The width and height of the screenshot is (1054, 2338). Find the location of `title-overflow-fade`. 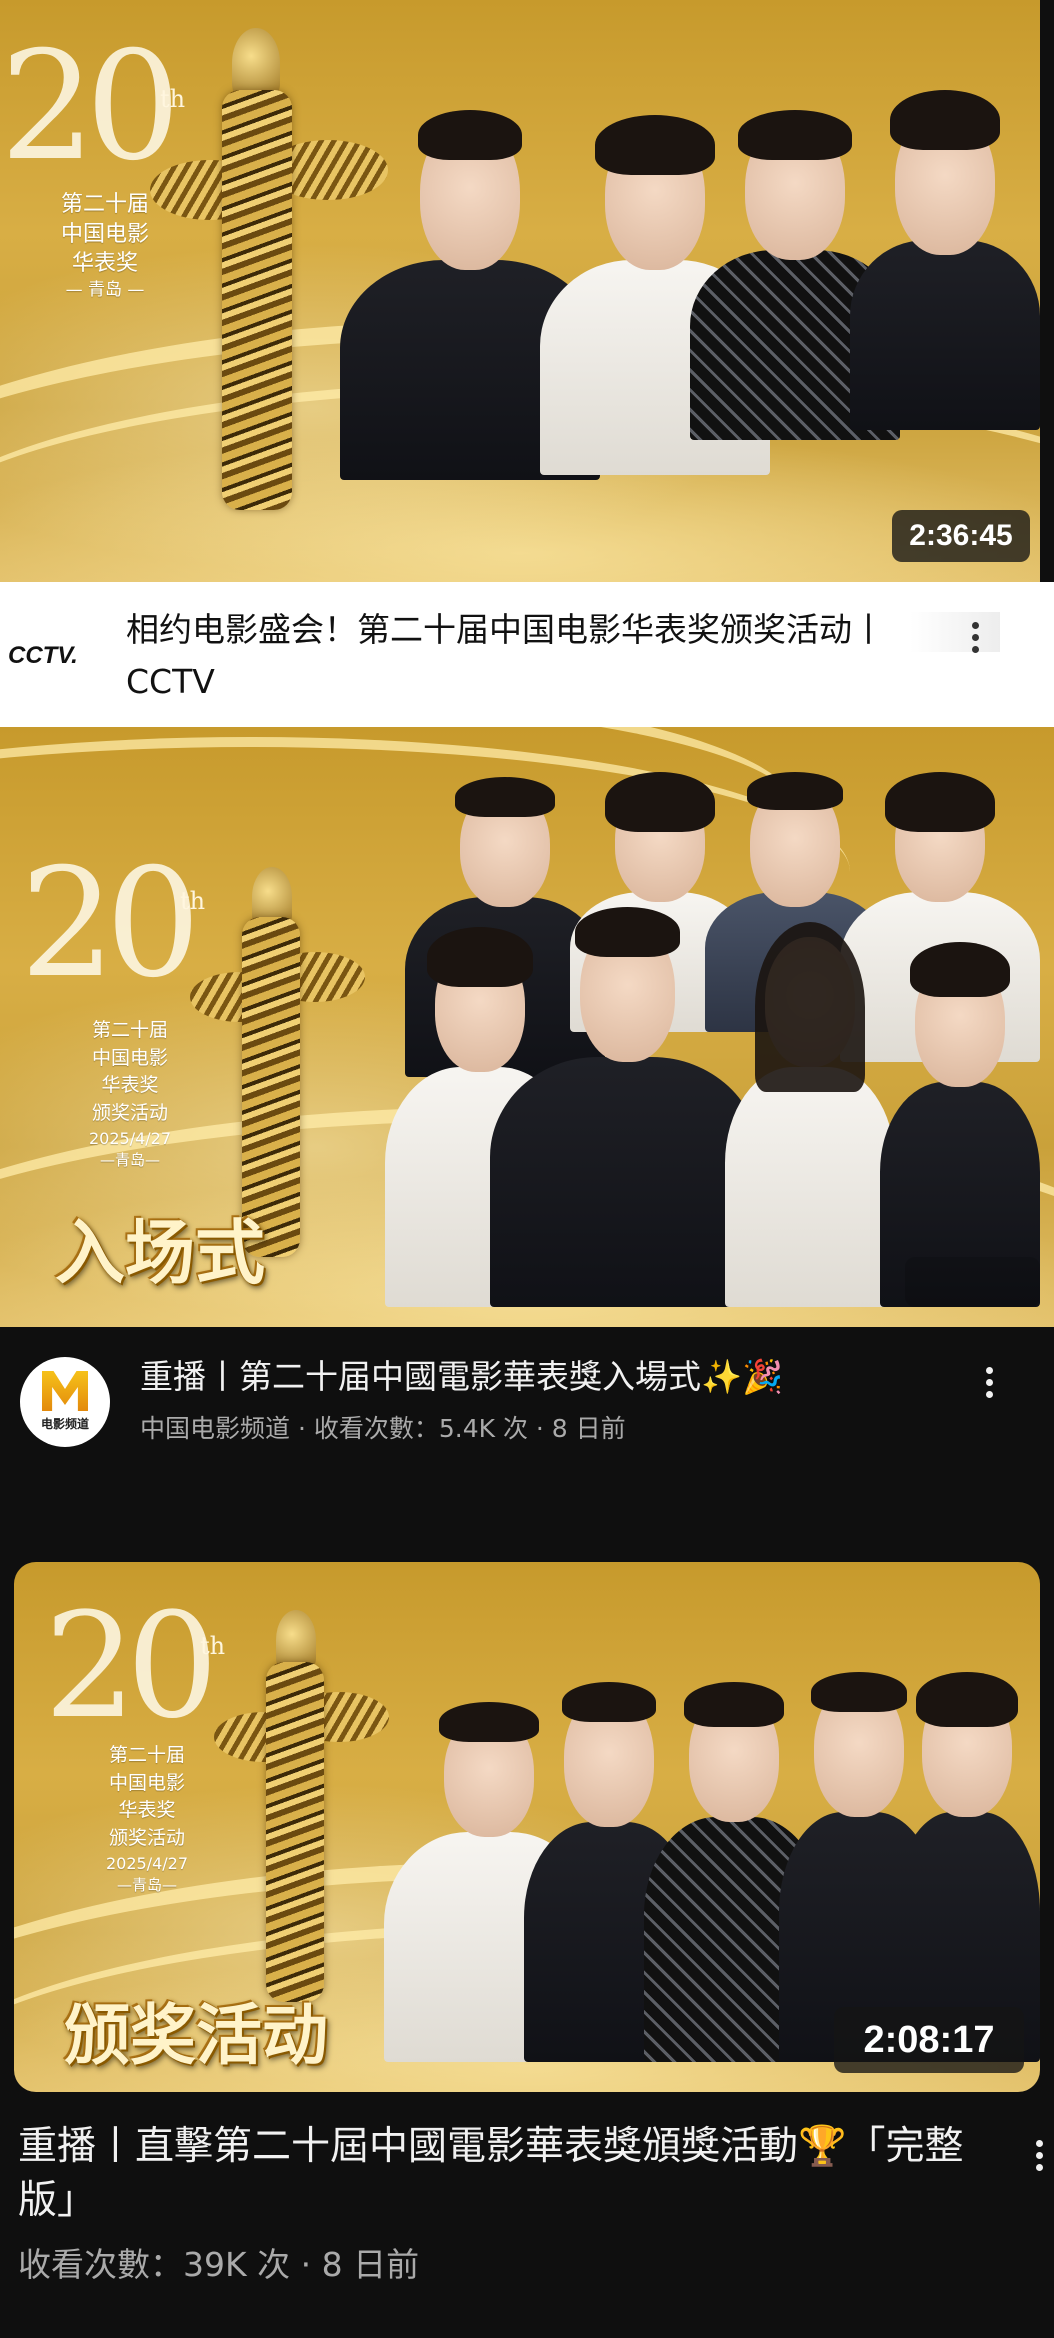

title-overflow-fade is located at coordinates (955, 632).